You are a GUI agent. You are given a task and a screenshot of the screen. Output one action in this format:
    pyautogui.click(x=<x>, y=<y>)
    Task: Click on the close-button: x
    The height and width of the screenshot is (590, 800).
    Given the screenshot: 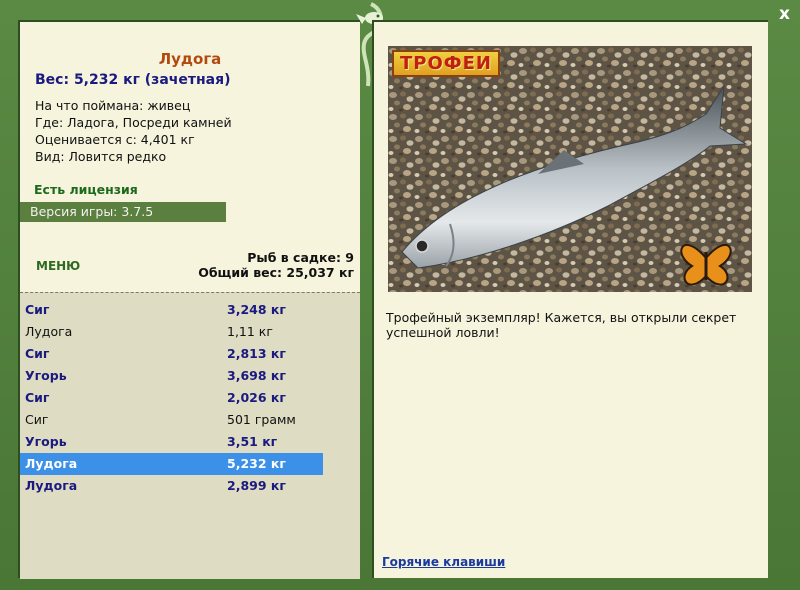 What is the action you would take?
    pyautogui.click(x=784, y=14)
    